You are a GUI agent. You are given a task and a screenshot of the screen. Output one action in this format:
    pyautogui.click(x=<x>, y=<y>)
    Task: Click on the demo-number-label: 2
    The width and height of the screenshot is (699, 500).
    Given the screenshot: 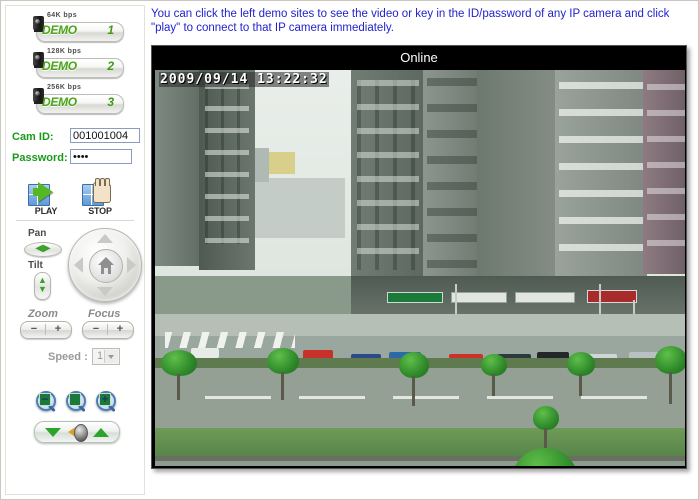 What is the action you would take?
    pyautogui.click(x=110, y=66)
    